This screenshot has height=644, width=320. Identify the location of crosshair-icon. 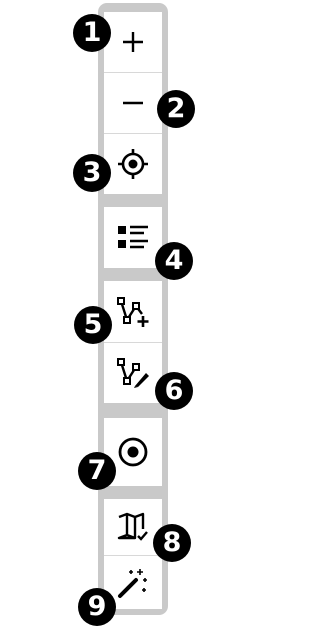
(133, 164).